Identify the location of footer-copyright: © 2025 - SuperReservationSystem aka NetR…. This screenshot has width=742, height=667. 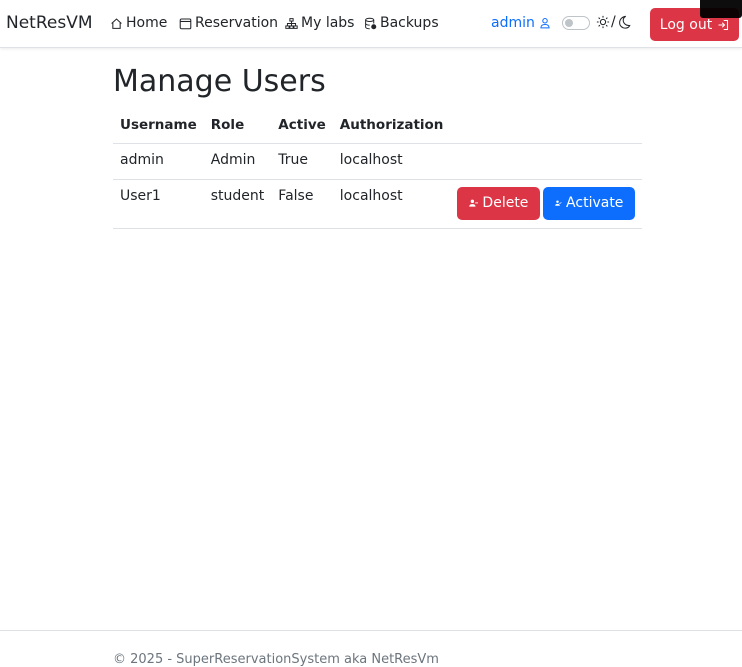
(276, 659).